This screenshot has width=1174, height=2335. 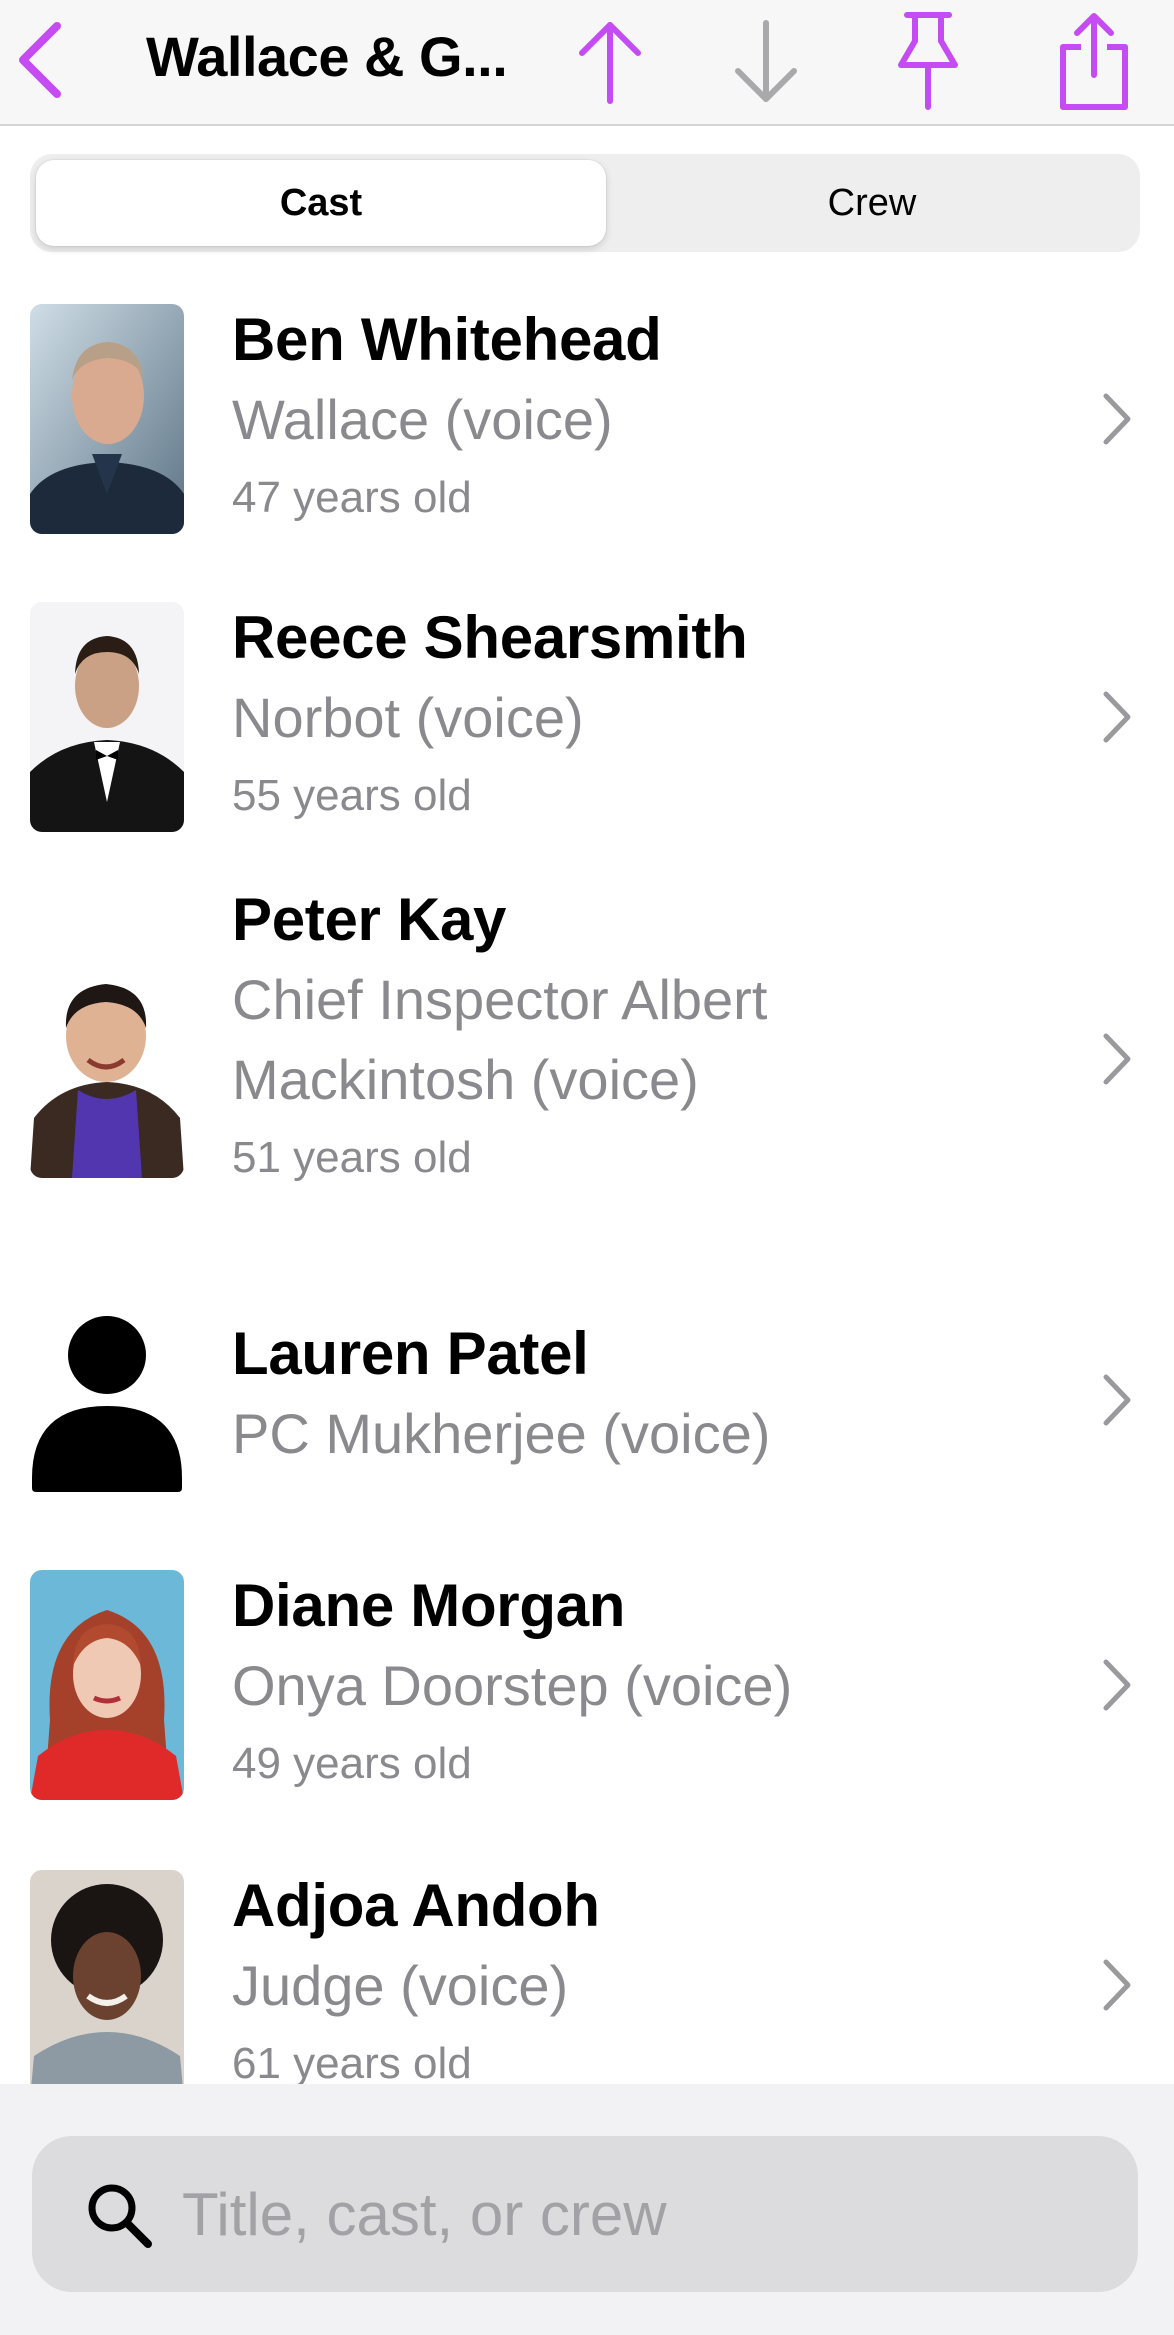 What do you see at coordinates (107, 1393) in the screenshot?
I see `person-placeholder-icon` at bounding box center [107, 1393].